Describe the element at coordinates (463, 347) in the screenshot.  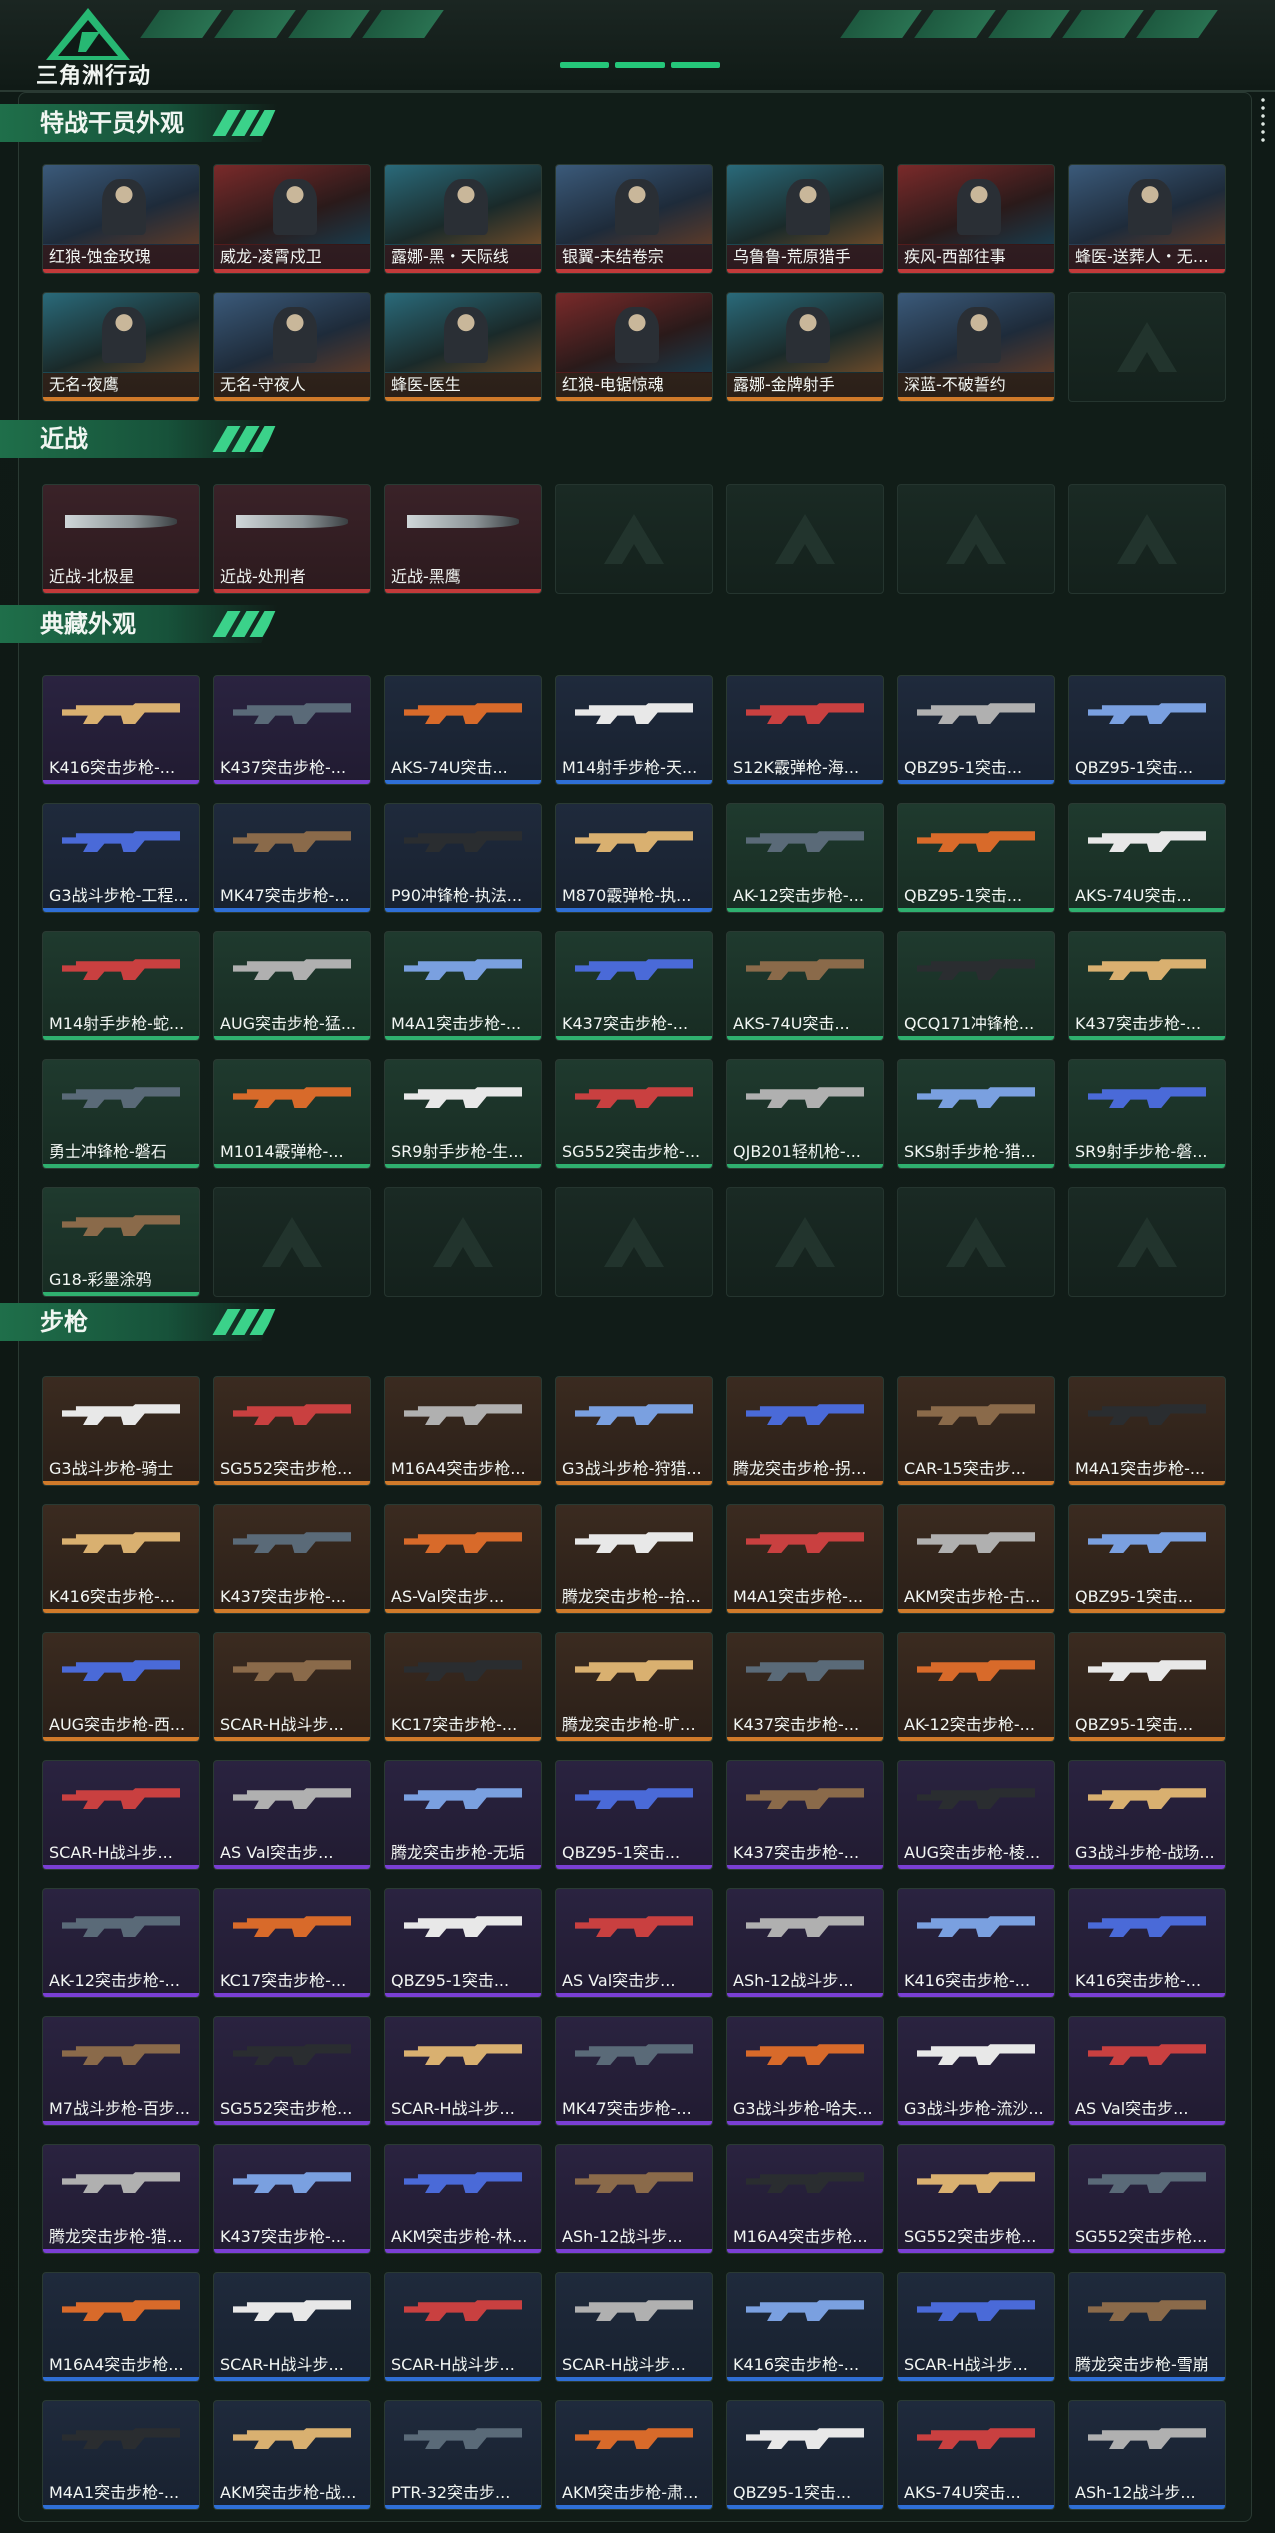
I see `item-card: 蜂医-医生` at that location.